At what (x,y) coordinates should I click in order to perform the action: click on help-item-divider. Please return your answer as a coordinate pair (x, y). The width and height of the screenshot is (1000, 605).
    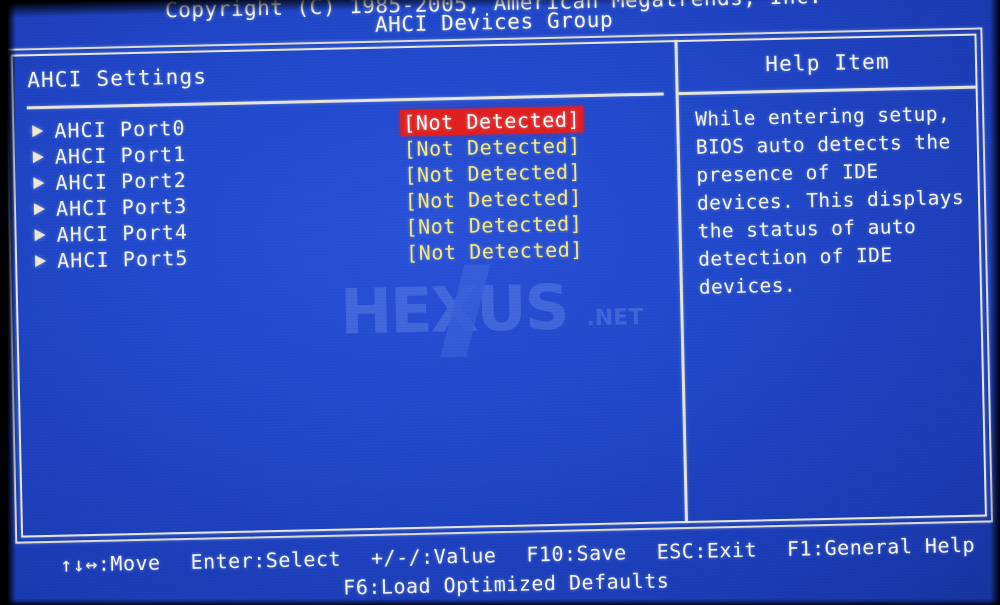
    Looking at the image, I should click on (827, 90).